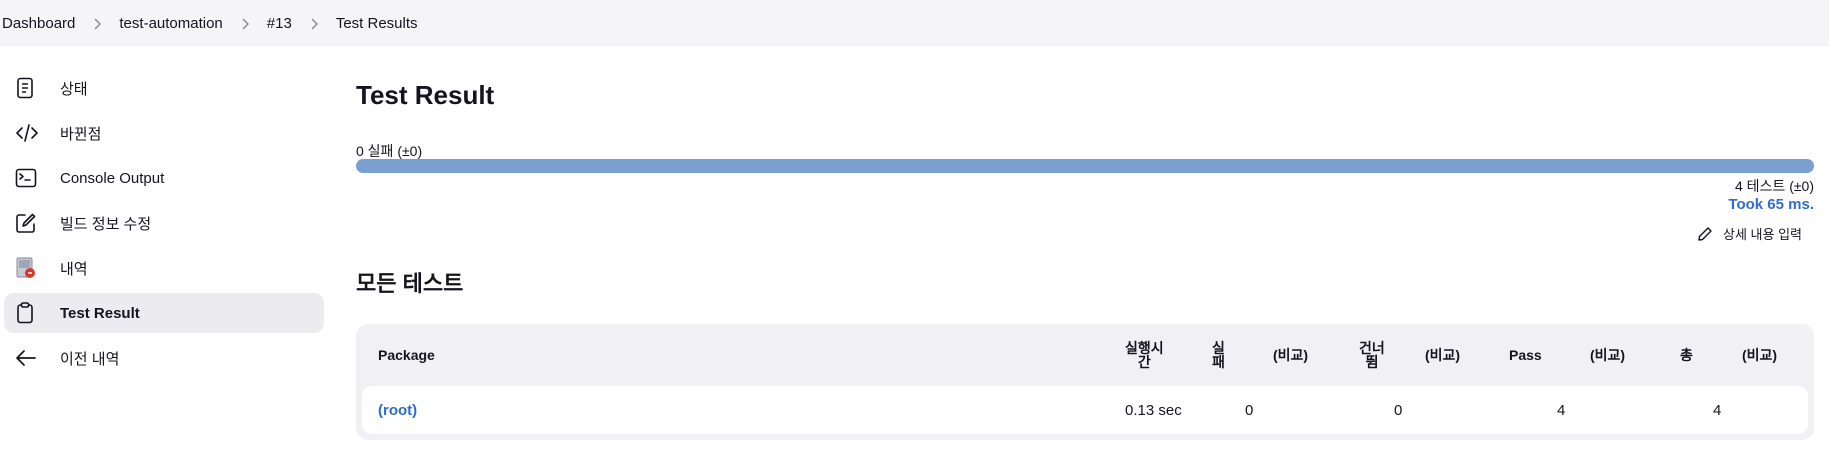 The height and width of the screenshot is (450, 1829). I want to click on sidebar-item-label: 이전 내역, so click(90, 359).